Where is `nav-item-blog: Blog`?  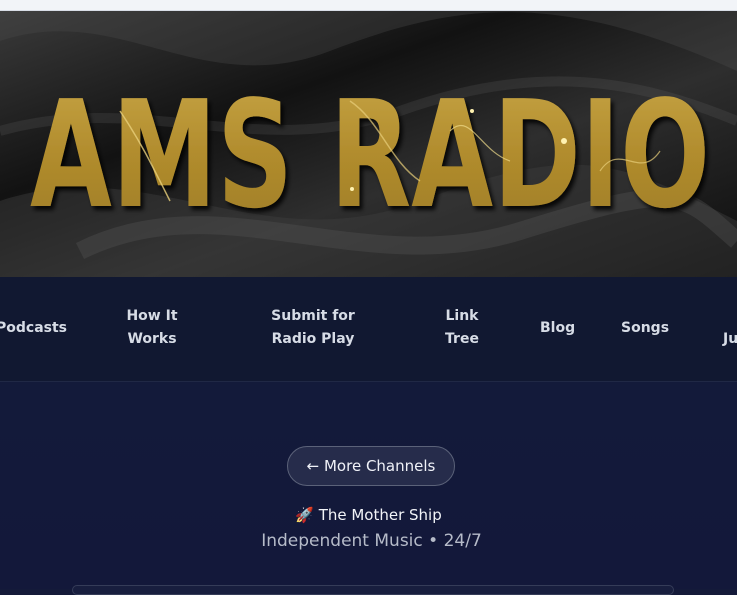
nav-item-blog: Blog is located at coordinates (557, 328).